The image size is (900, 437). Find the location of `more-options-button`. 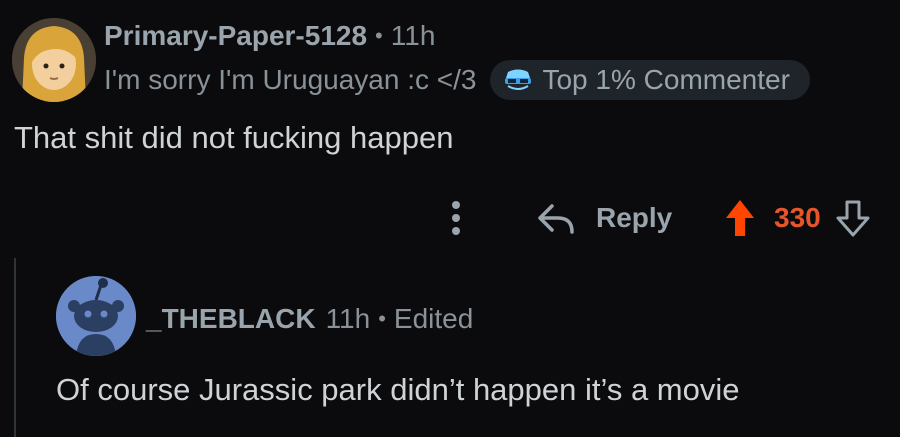

more-options-button is located at coordinates (456, 218).